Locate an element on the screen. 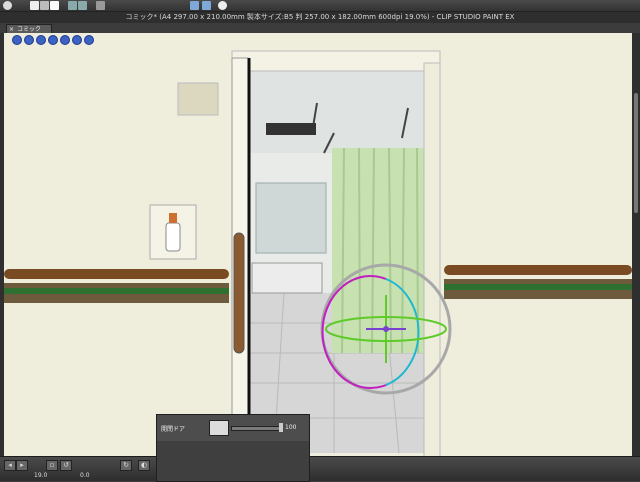 This screenshot has height=482, width=640. undo-icon is located at coordinates (72, 5).